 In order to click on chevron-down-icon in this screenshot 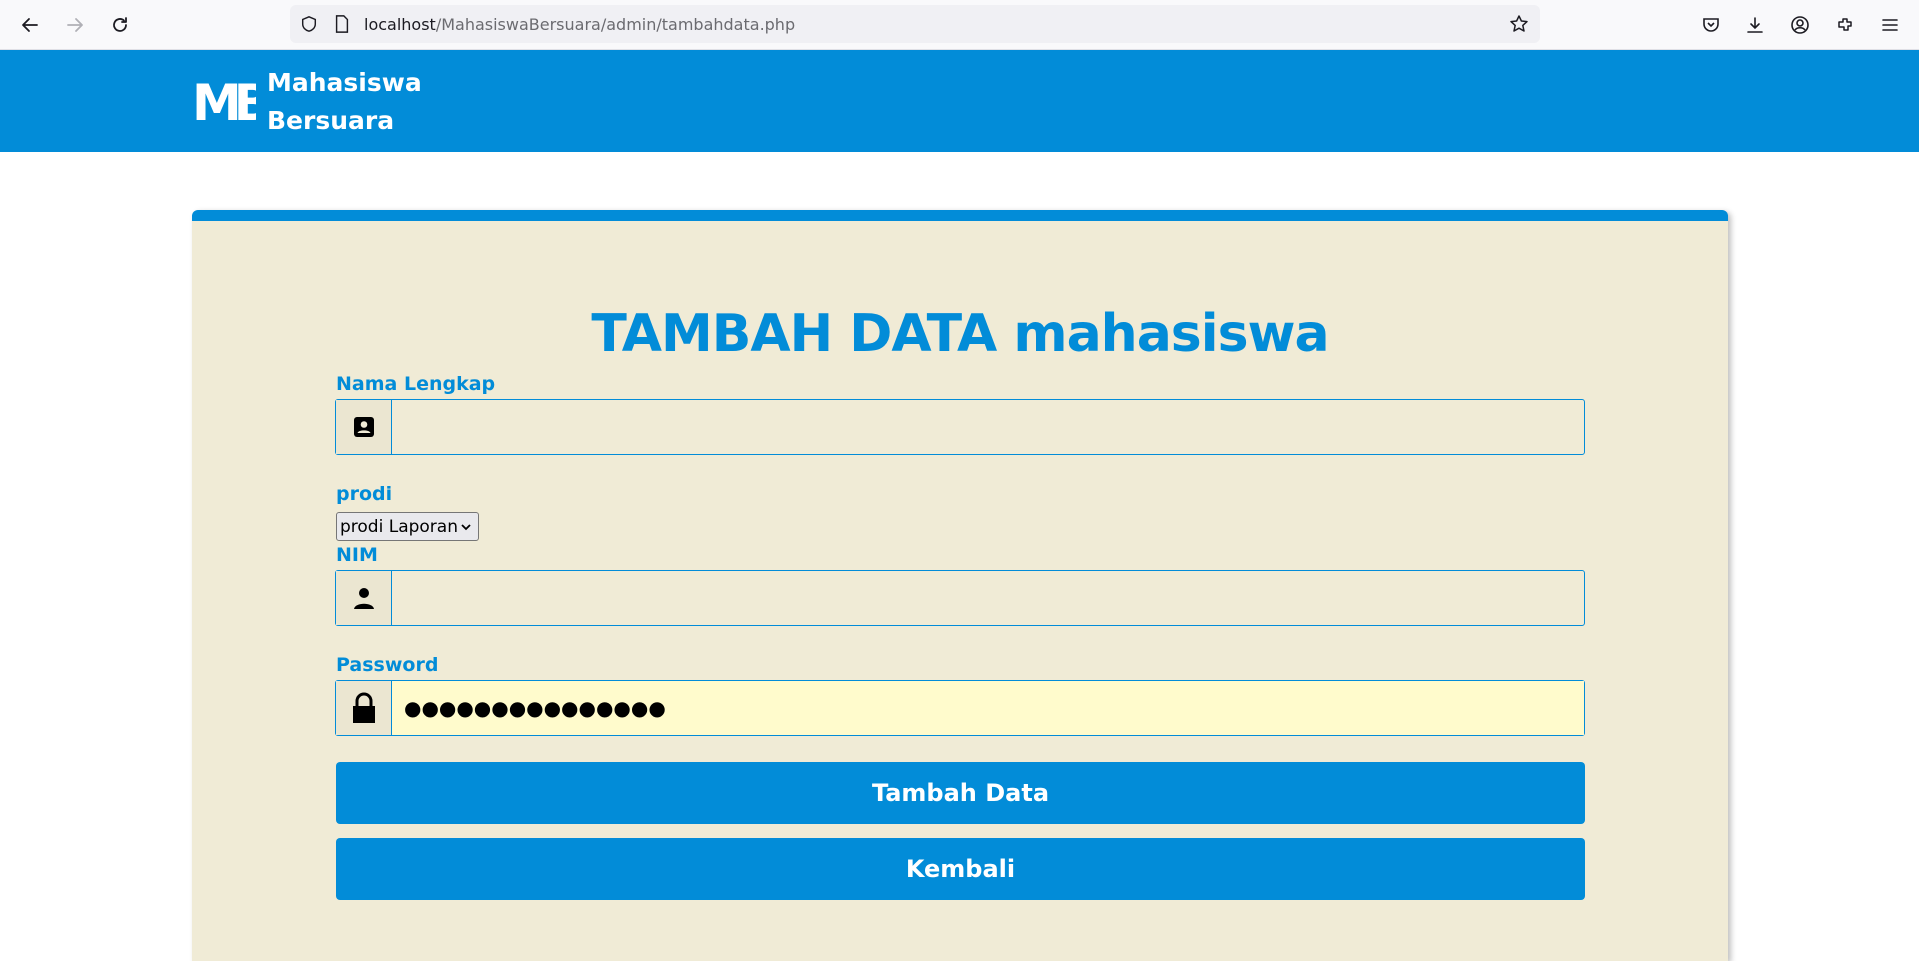, I will do `click(466, 527)`.